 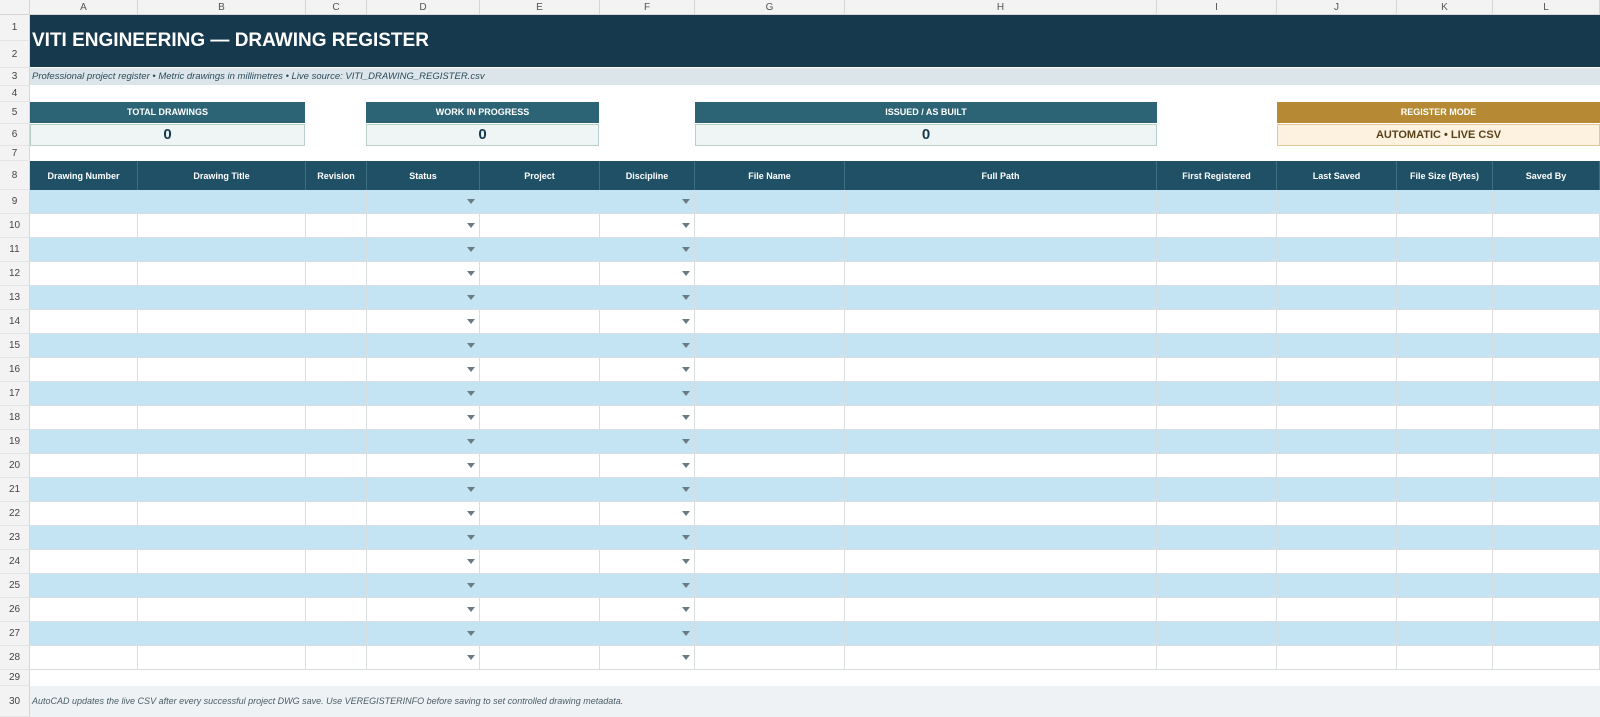 I want to click on table-header-file-name: File Name, so click(x=770, y=175).